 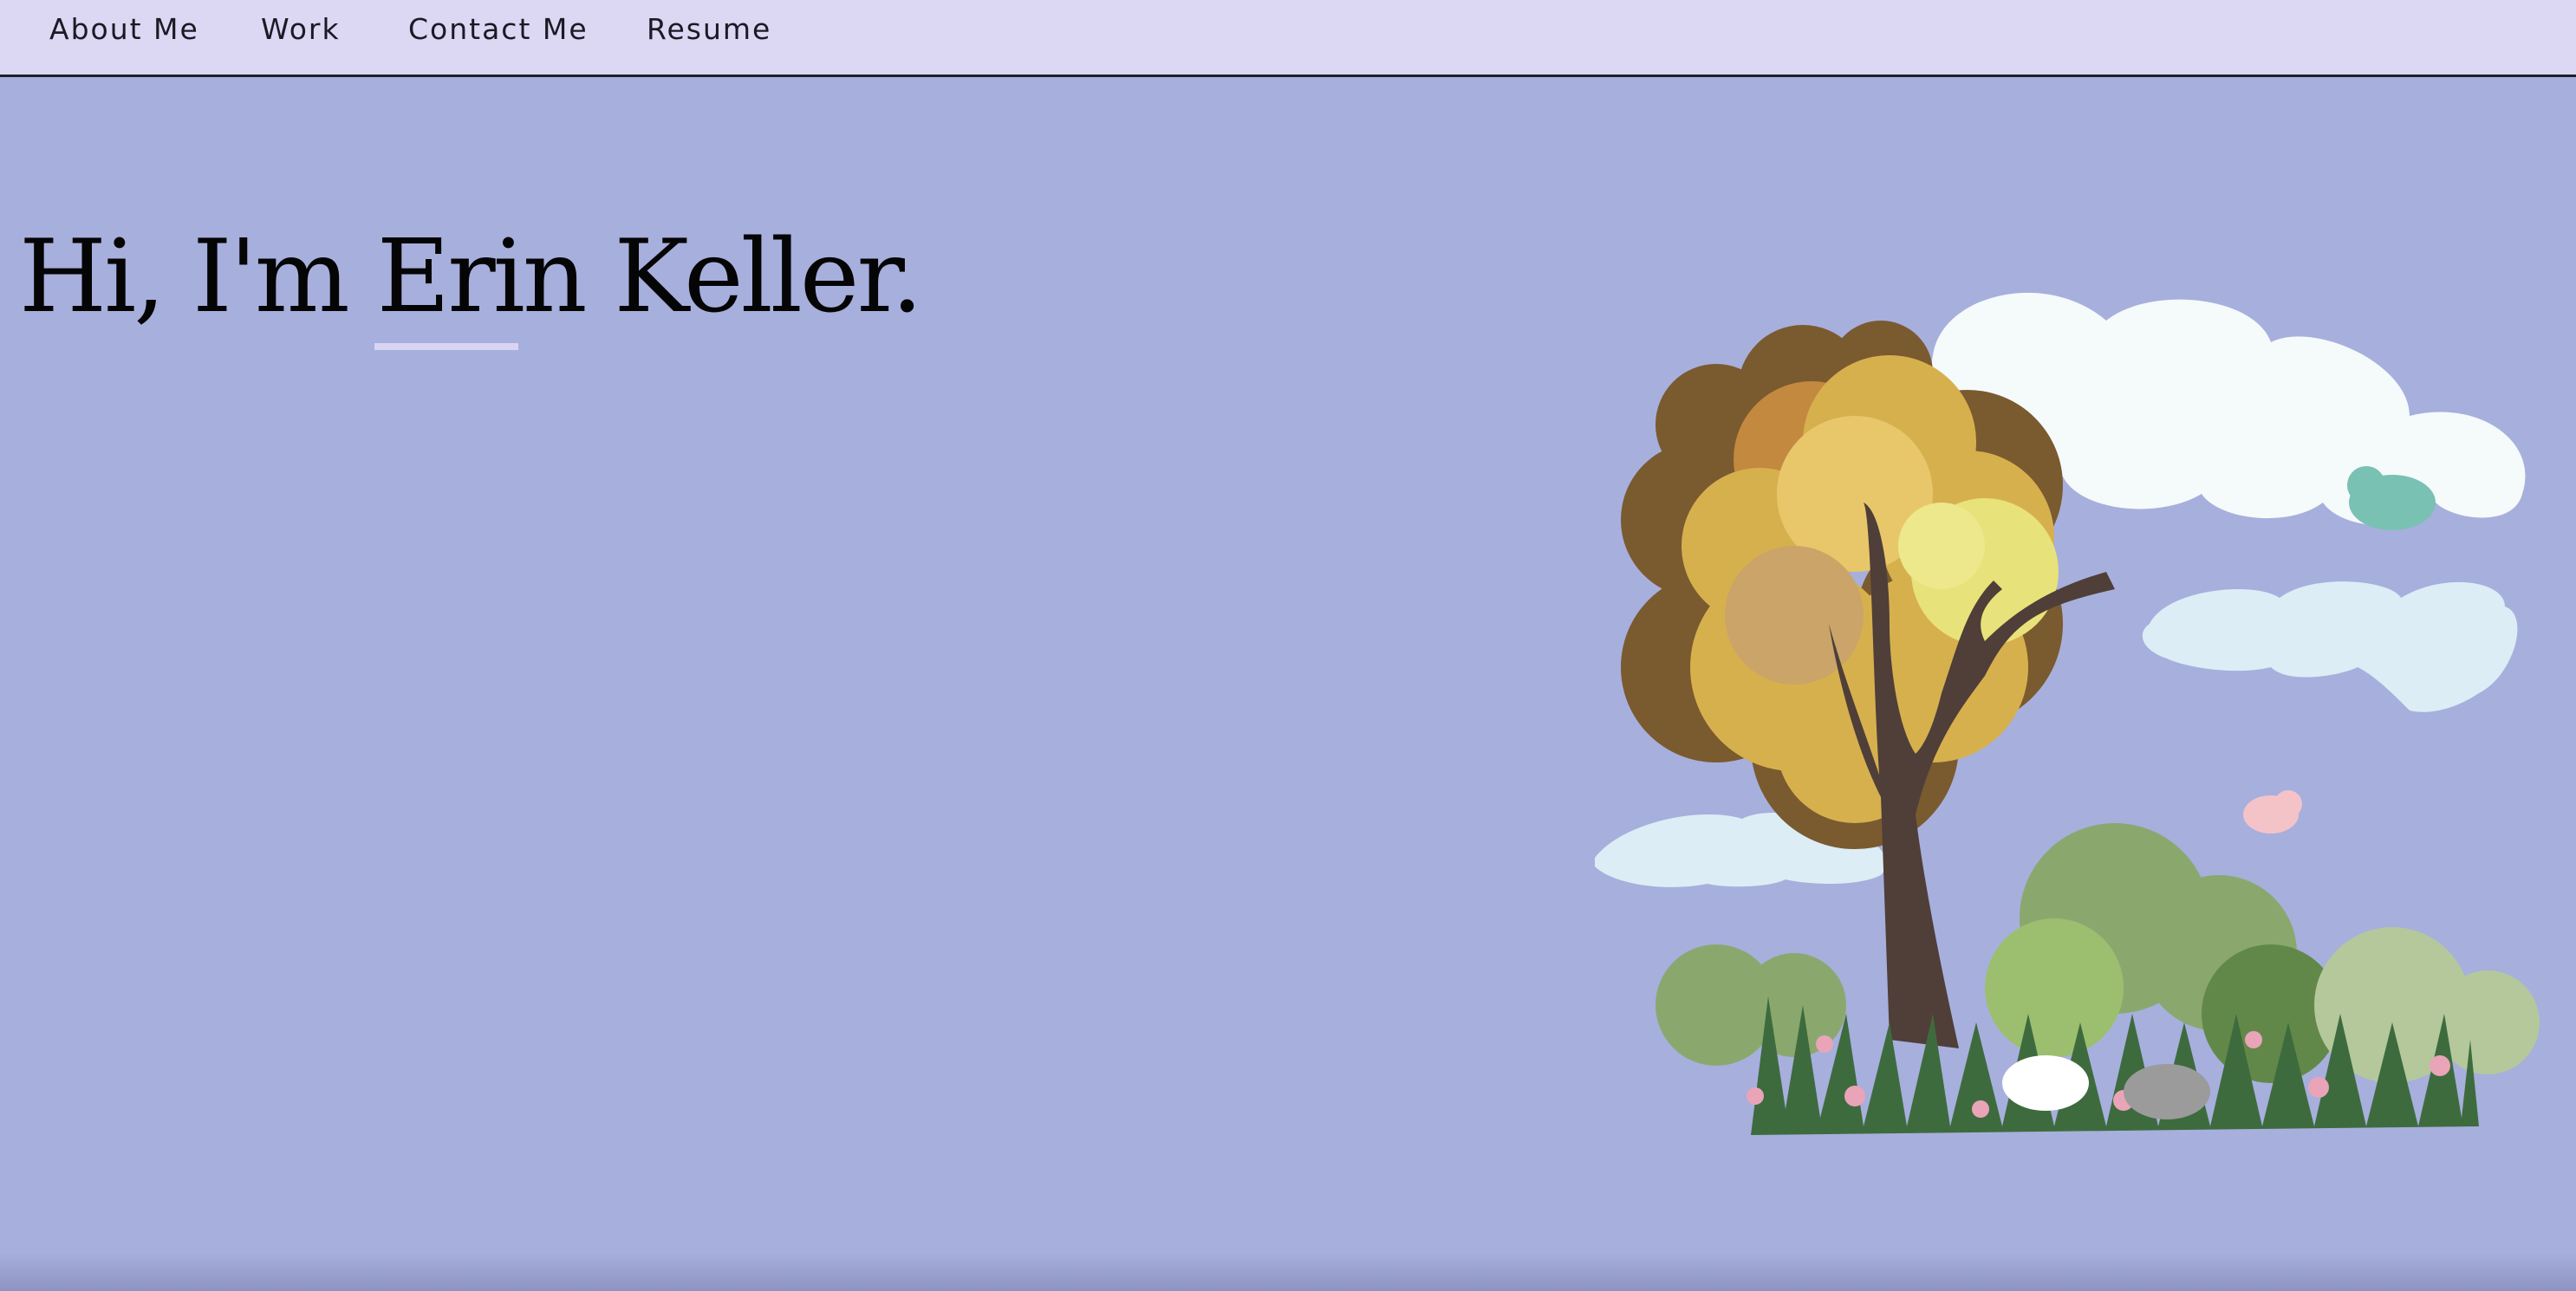 What do you see at coordinates (124, 29) in the screenshot?
I see `nav-link-about-me: About Me` at bounding box center [124, 29].